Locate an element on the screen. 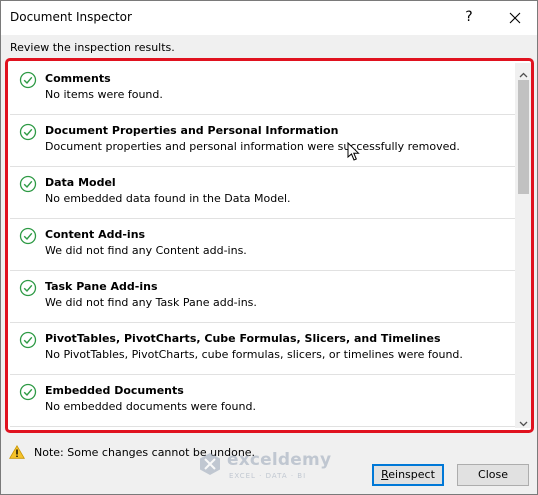 The width and height of the screenshot is (538, 495). scrollbar-thumb is located at coordinates (523, 137).